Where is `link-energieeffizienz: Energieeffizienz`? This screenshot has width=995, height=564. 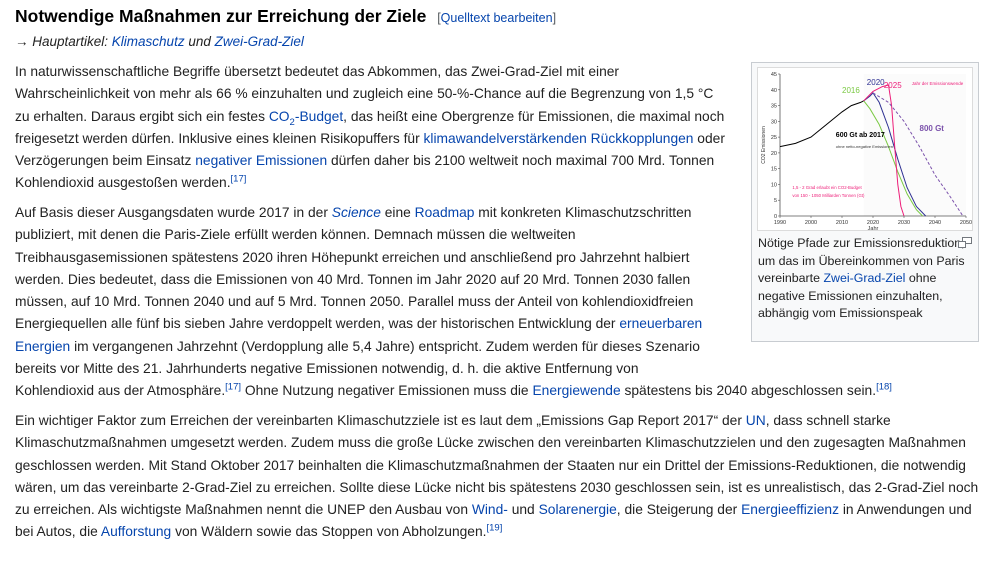 link-energieeffizienz: Energieeffizienz is located at coordinates (790, 509).